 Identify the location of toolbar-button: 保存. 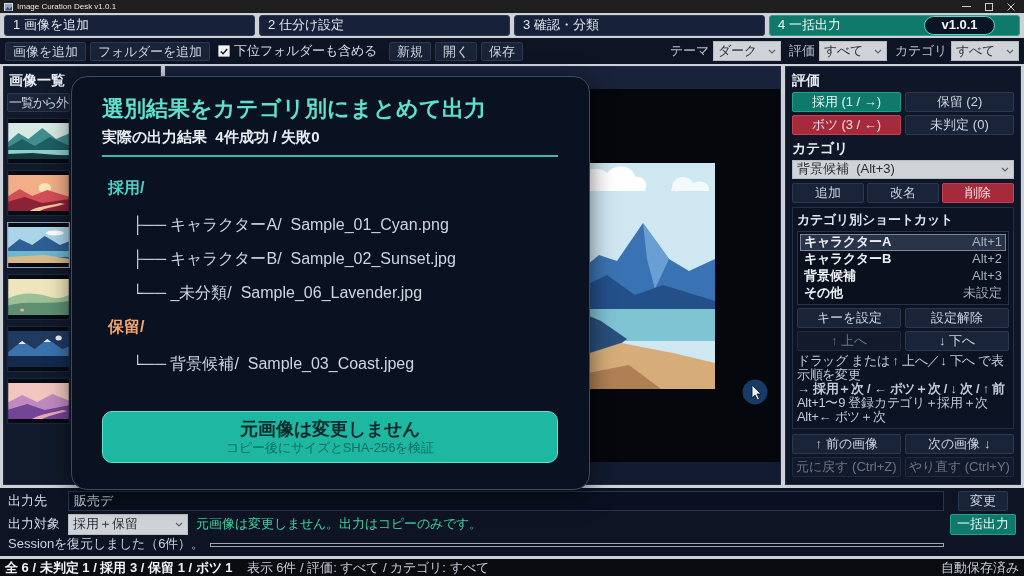
(502, 51).